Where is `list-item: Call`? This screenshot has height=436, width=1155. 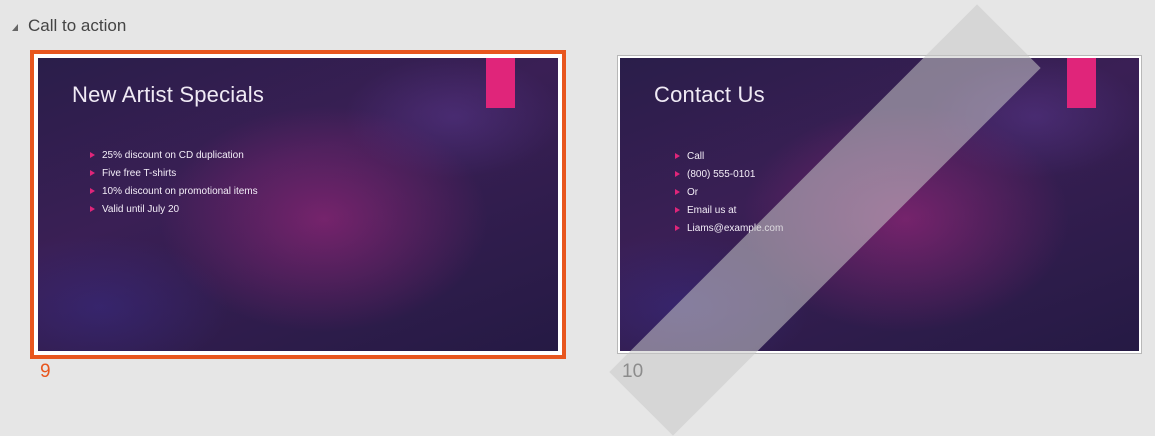
list-item: Call is located at coordinates (729, 156).